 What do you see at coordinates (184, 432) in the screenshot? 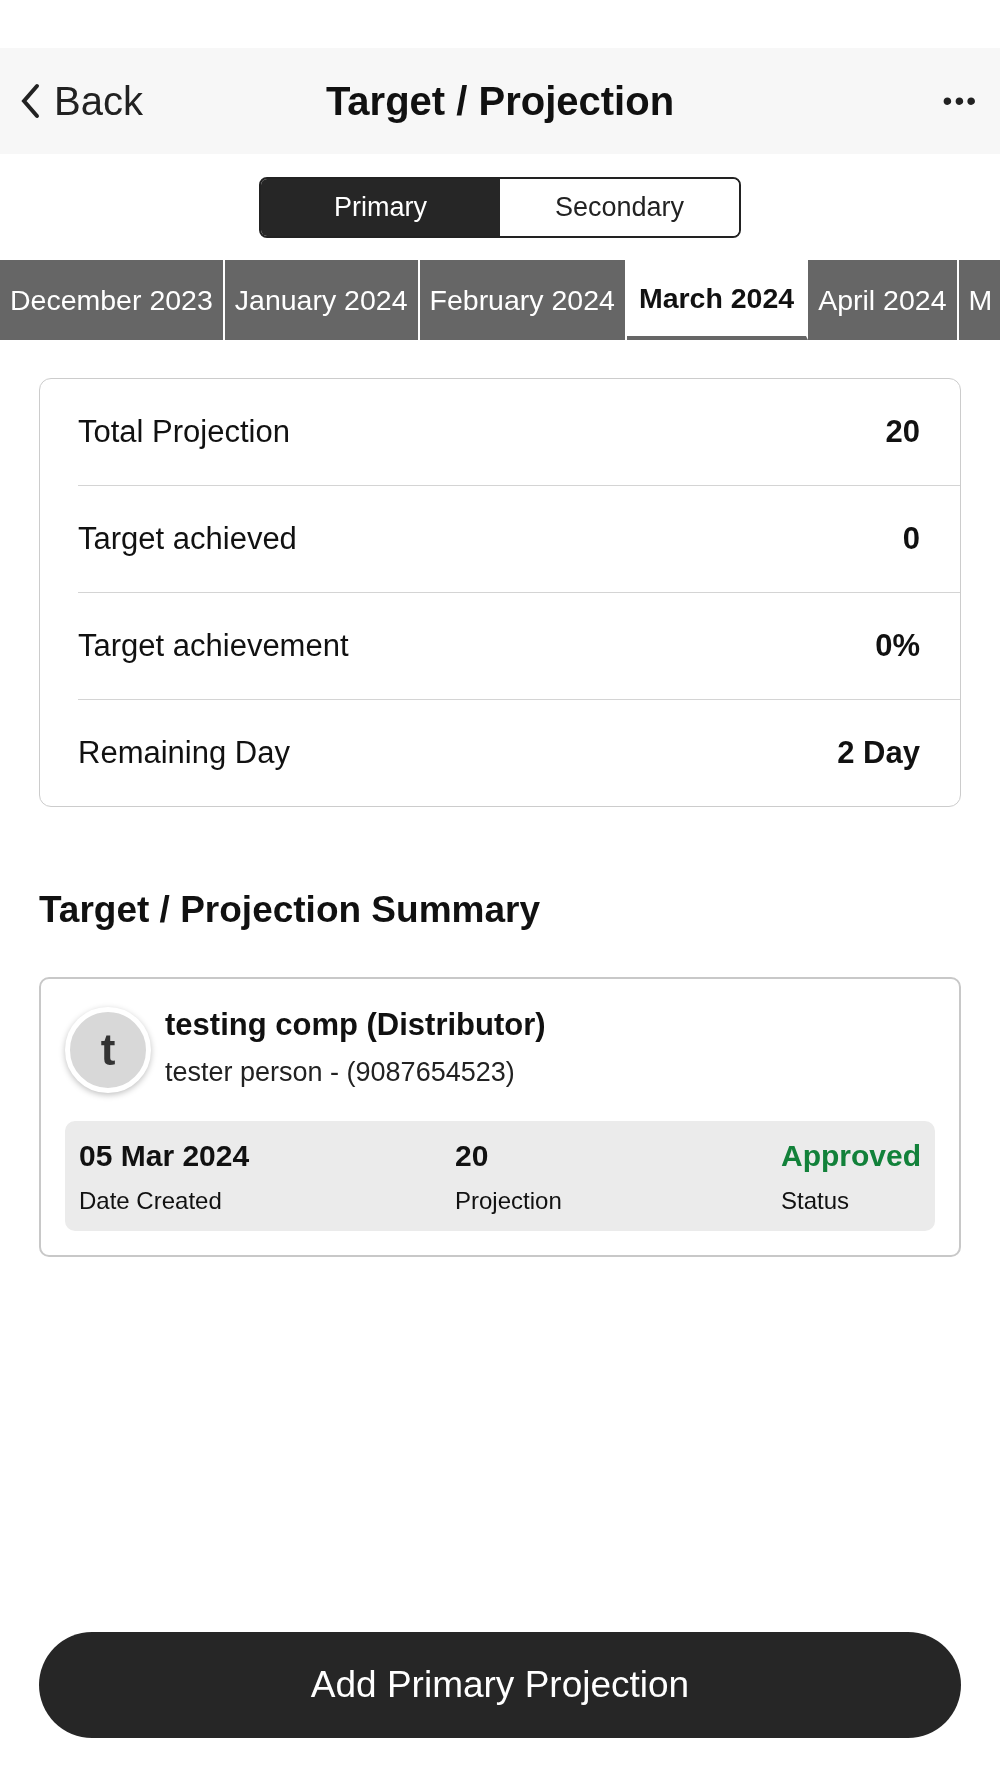
I see `stat-label: Total Projection` at bounding box center [184, 432].